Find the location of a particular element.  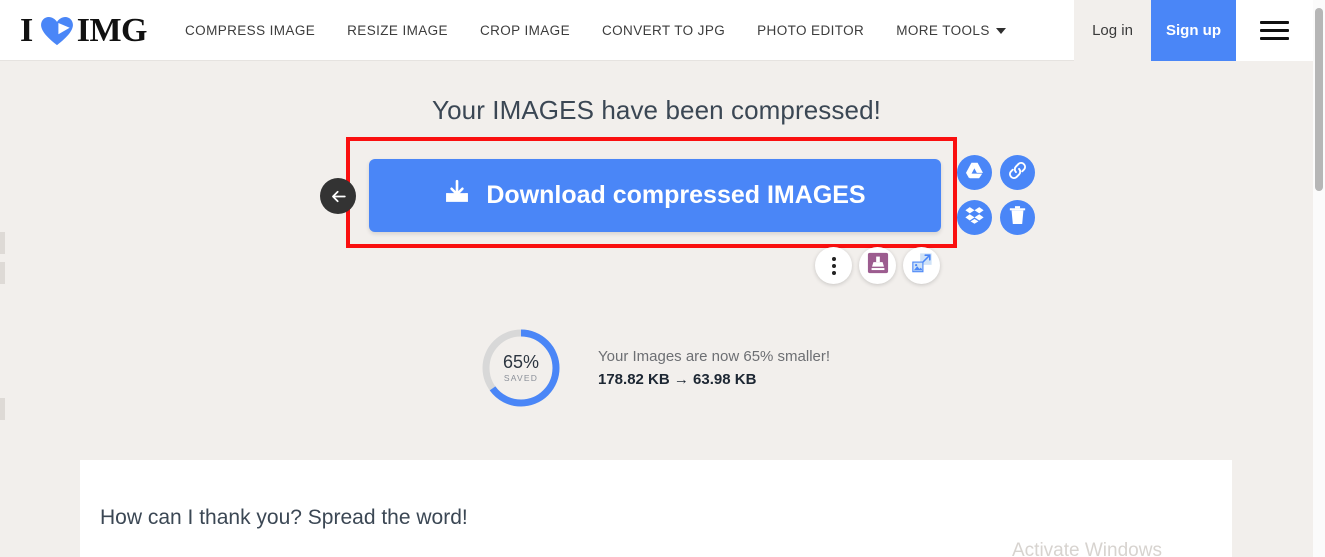

savings-donut-chart: 65% SAVED is located at coordinates (521, 368).